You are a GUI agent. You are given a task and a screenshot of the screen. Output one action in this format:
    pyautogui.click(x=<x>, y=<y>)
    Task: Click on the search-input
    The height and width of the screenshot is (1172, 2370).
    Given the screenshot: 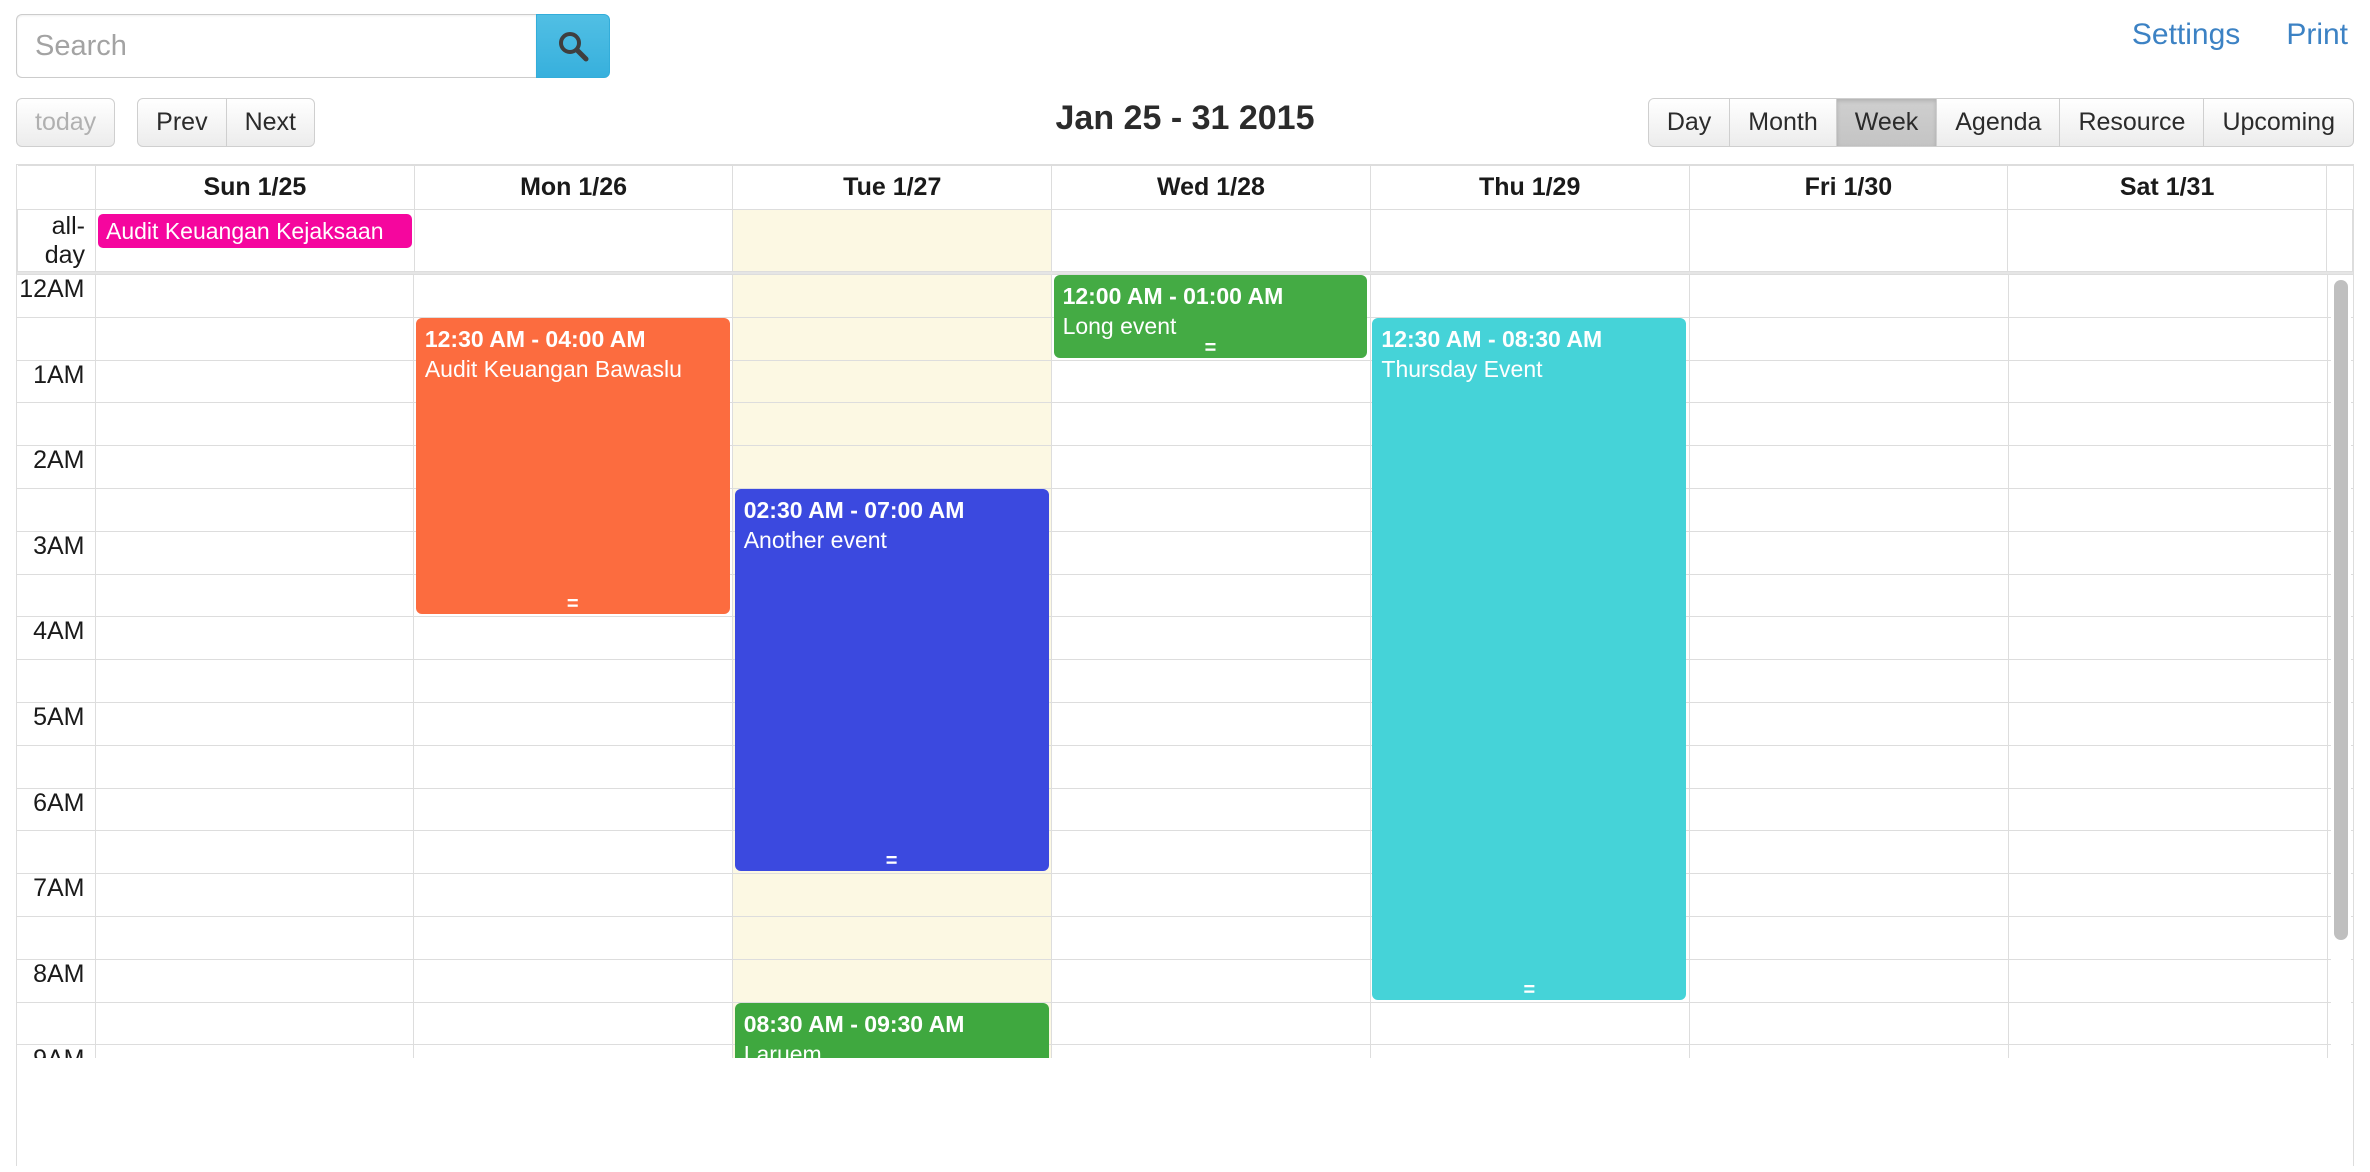 What is the action you would take?
    pyautogui.click(x=276, y=46)
    